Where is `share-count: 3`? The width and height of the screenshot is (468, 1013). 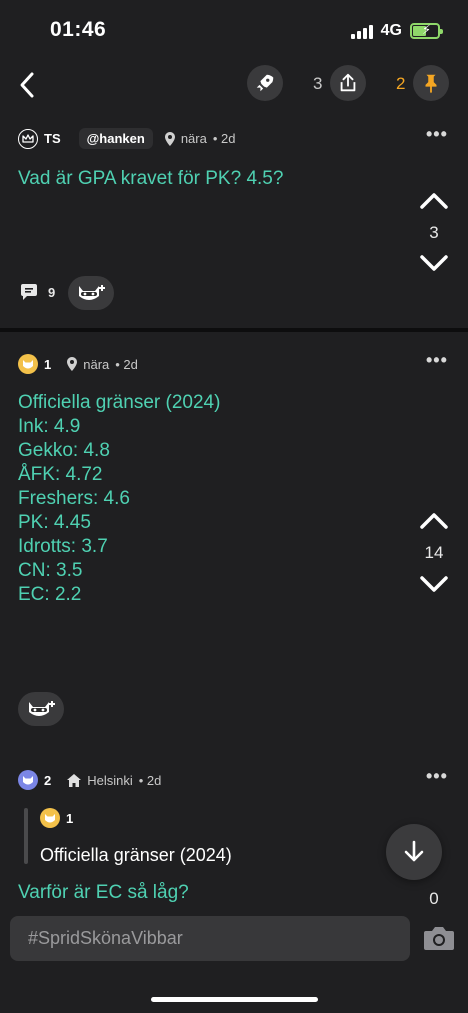
share-count: 3 is located at coordinates (318, 83).